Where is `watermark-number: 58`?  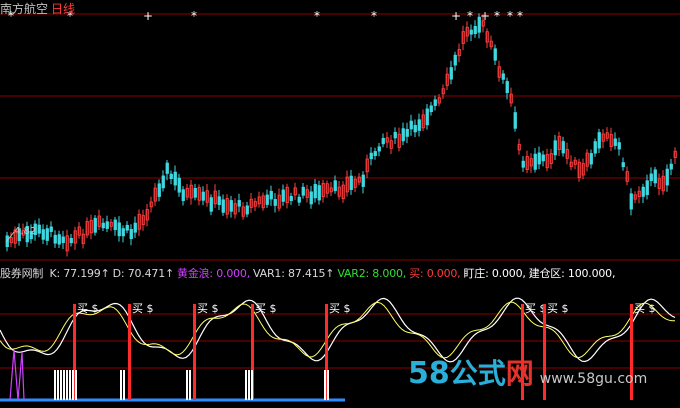 watermark-number: 58 is located at coordinates (429, 373).